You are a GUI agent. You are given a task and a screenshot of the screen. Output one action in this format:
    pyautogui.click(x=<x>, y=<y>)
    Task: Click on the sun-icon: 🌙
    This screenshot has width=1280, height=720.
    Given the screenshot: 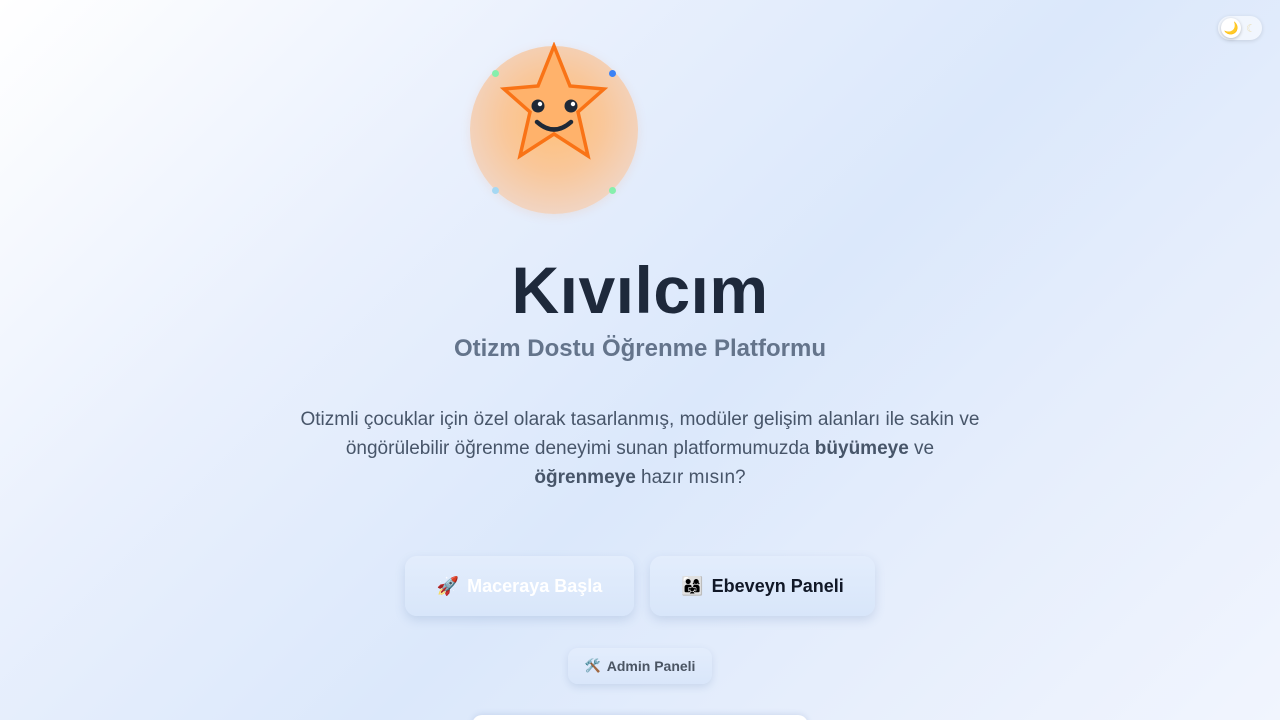 What is the action you would take?
    pyautogui.click(x=1231, y=28)
    